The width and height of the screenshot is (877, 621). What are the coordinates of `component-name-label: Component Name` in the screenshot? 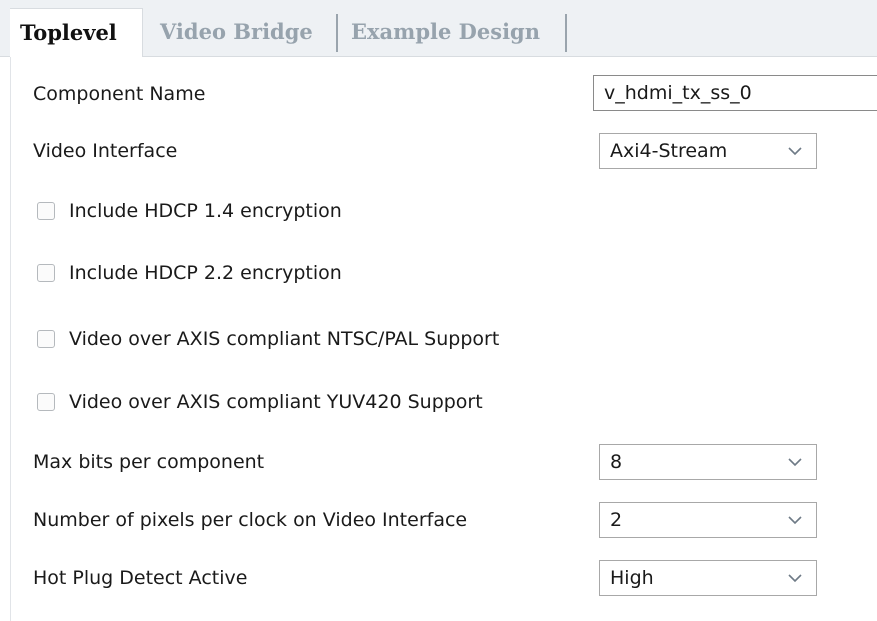 It's located at (119, 94).